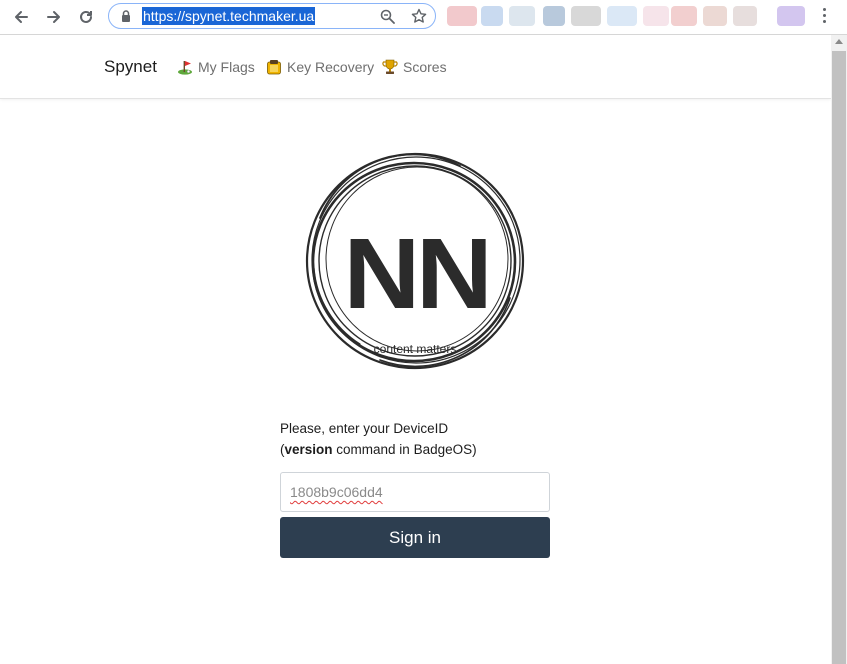 This screenshot has height=664, width=847. Describe the element at coordinates (336, 492) in the screenshot. I see `device-id-value: 1808b9c06dd4` at that location.